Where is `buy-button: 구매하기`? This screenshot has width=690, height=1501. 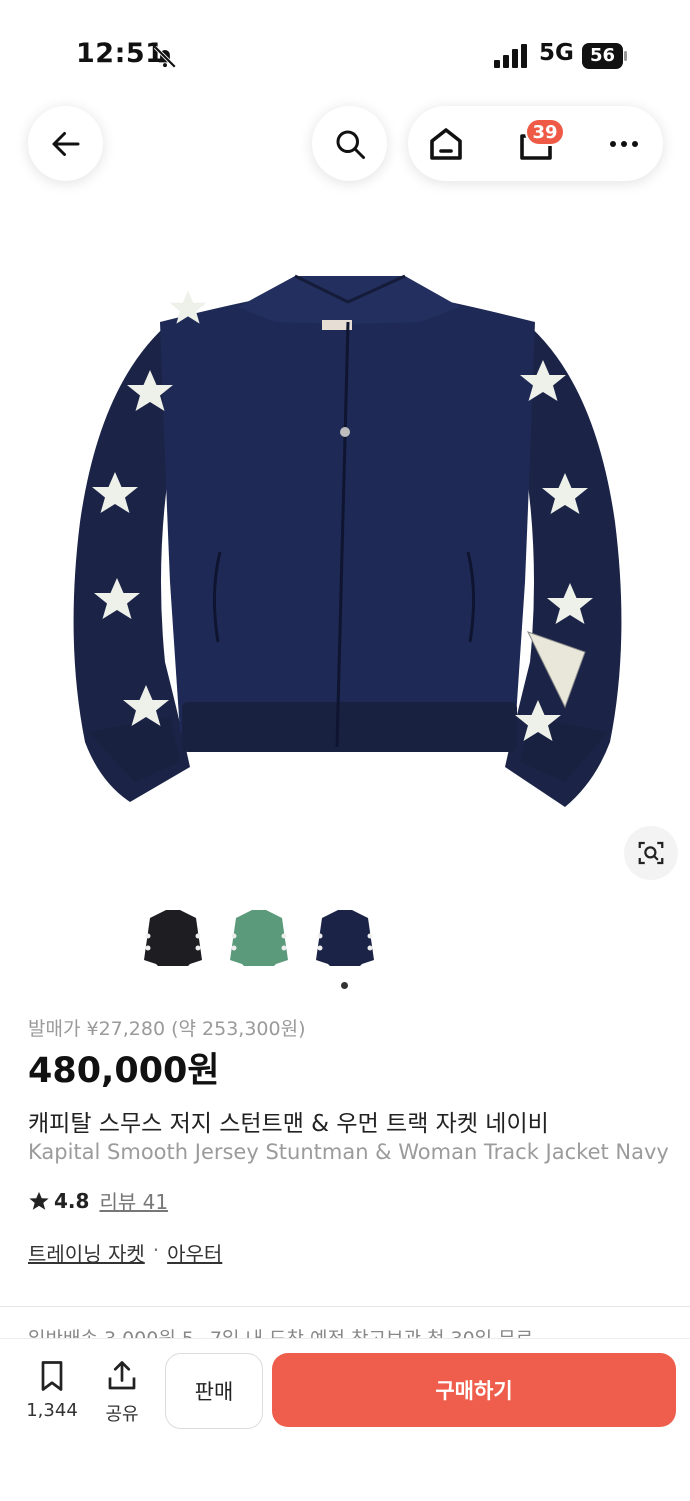 buy-button: 구매하기 is located at coordinates (474, 1390).